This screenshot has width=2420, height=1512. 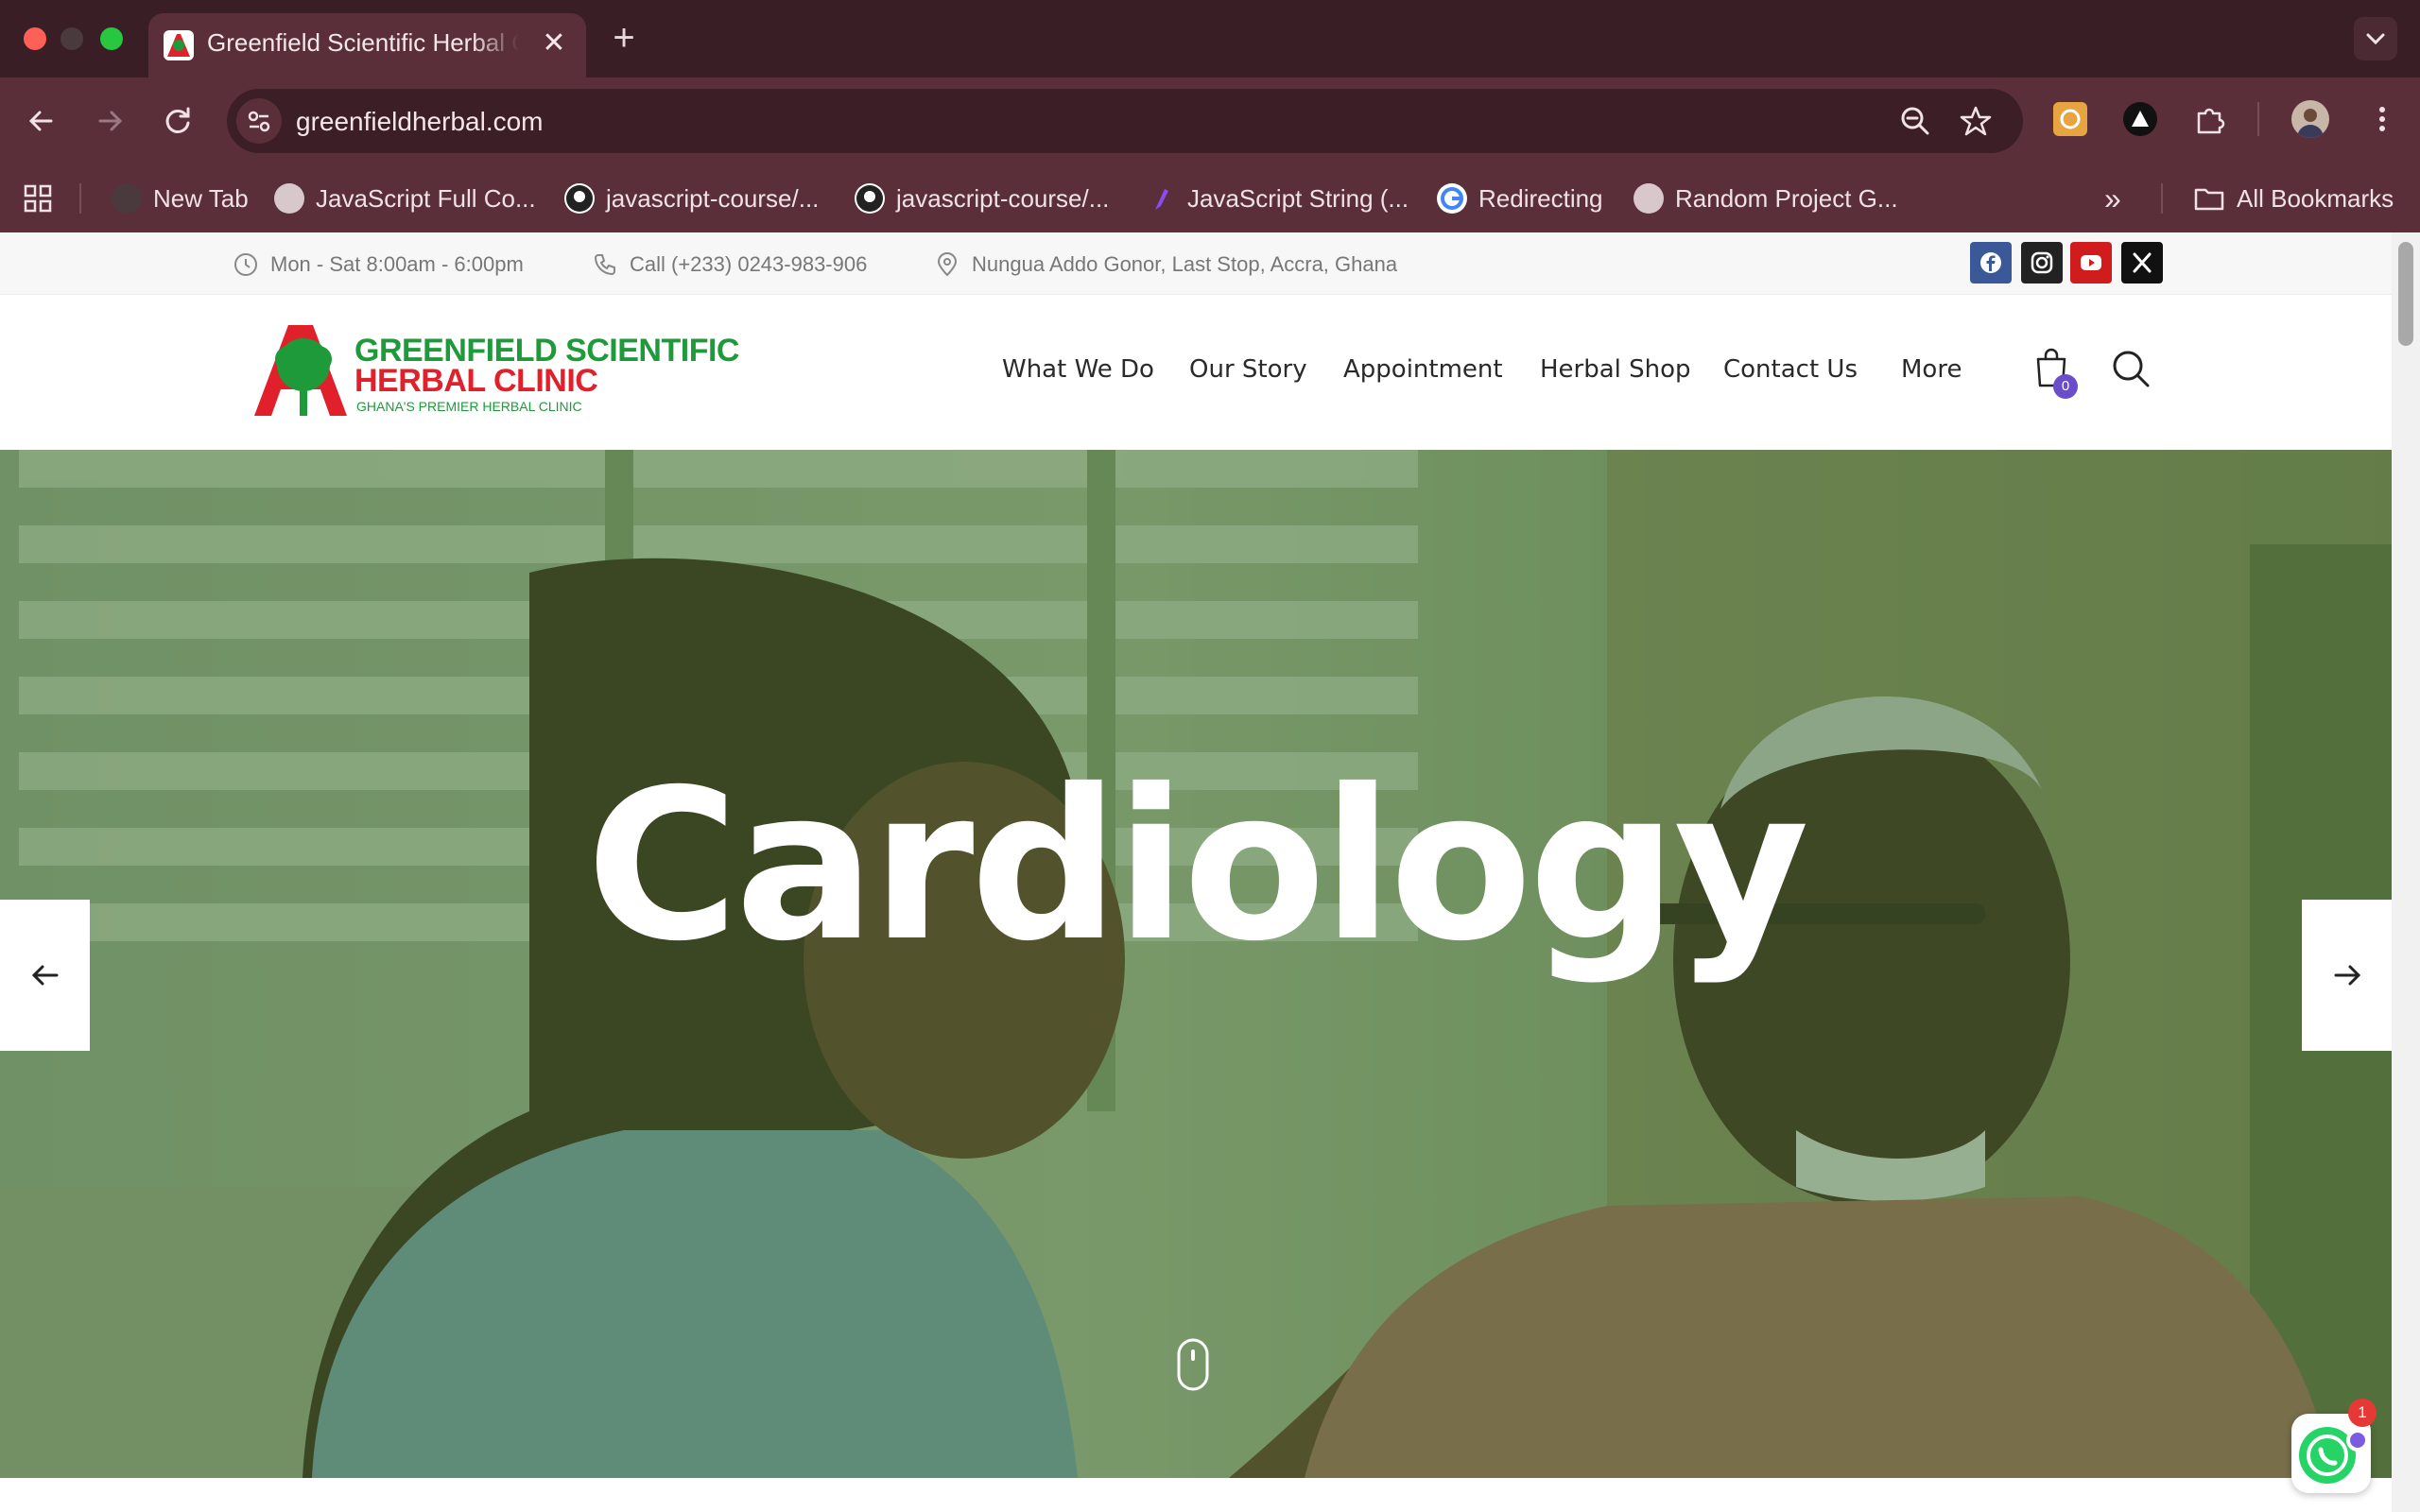 I want to click on phone-contact: Call (+233) 0243-983-906, so click(x=729, y=264).